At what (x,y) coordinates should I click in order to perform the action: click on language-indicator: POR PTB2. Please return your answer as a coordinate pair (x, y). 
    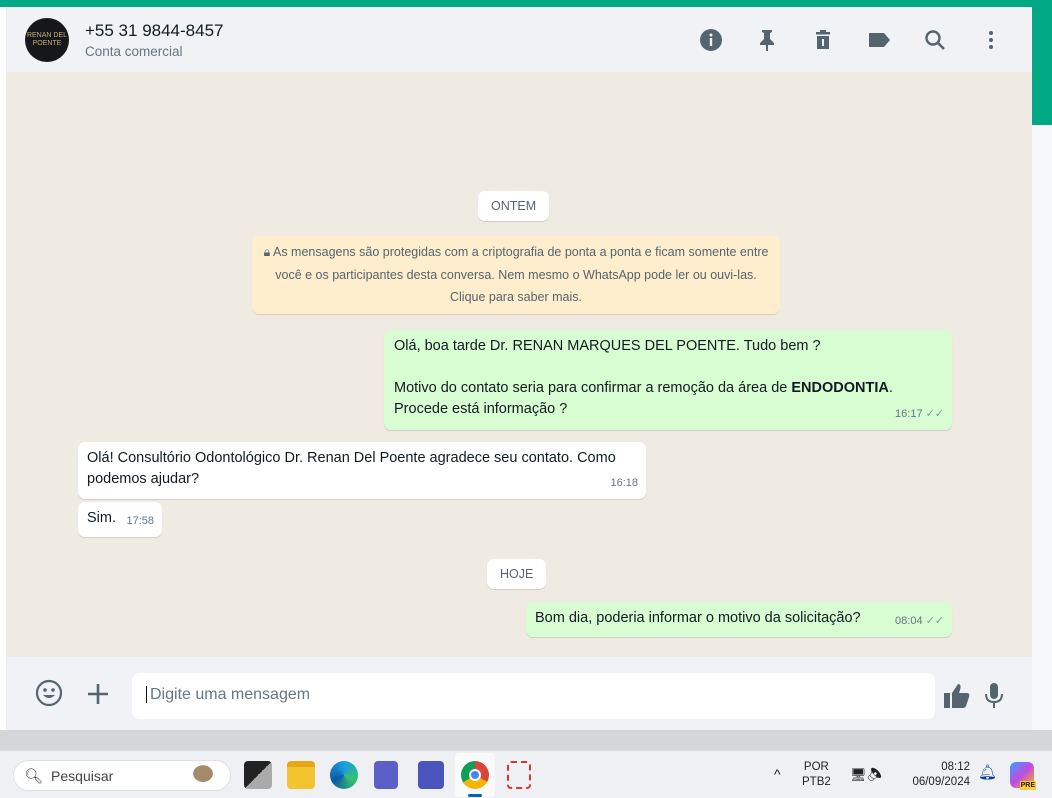
    Looking at the image, I should click on (816, 775).